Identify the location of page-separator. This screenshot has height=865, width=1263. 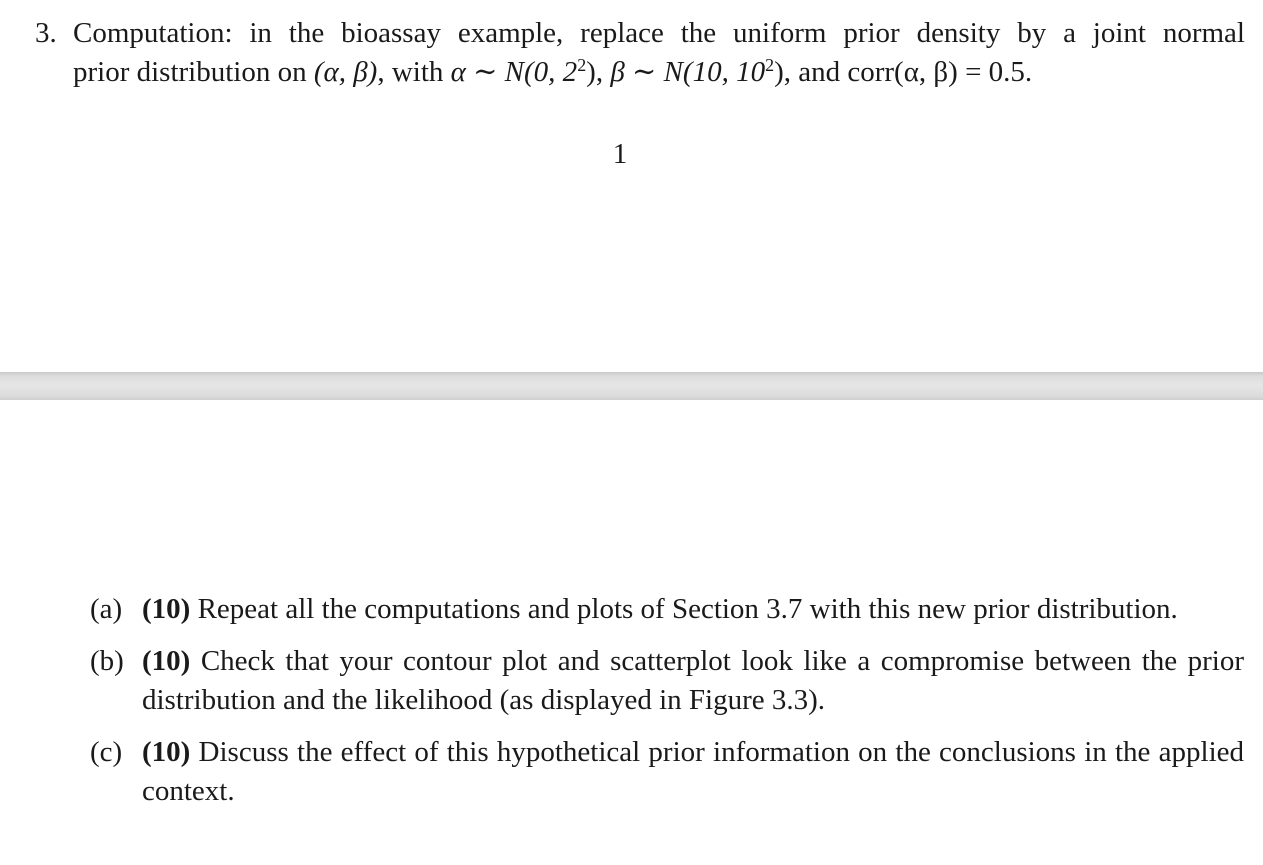
(631, 386).